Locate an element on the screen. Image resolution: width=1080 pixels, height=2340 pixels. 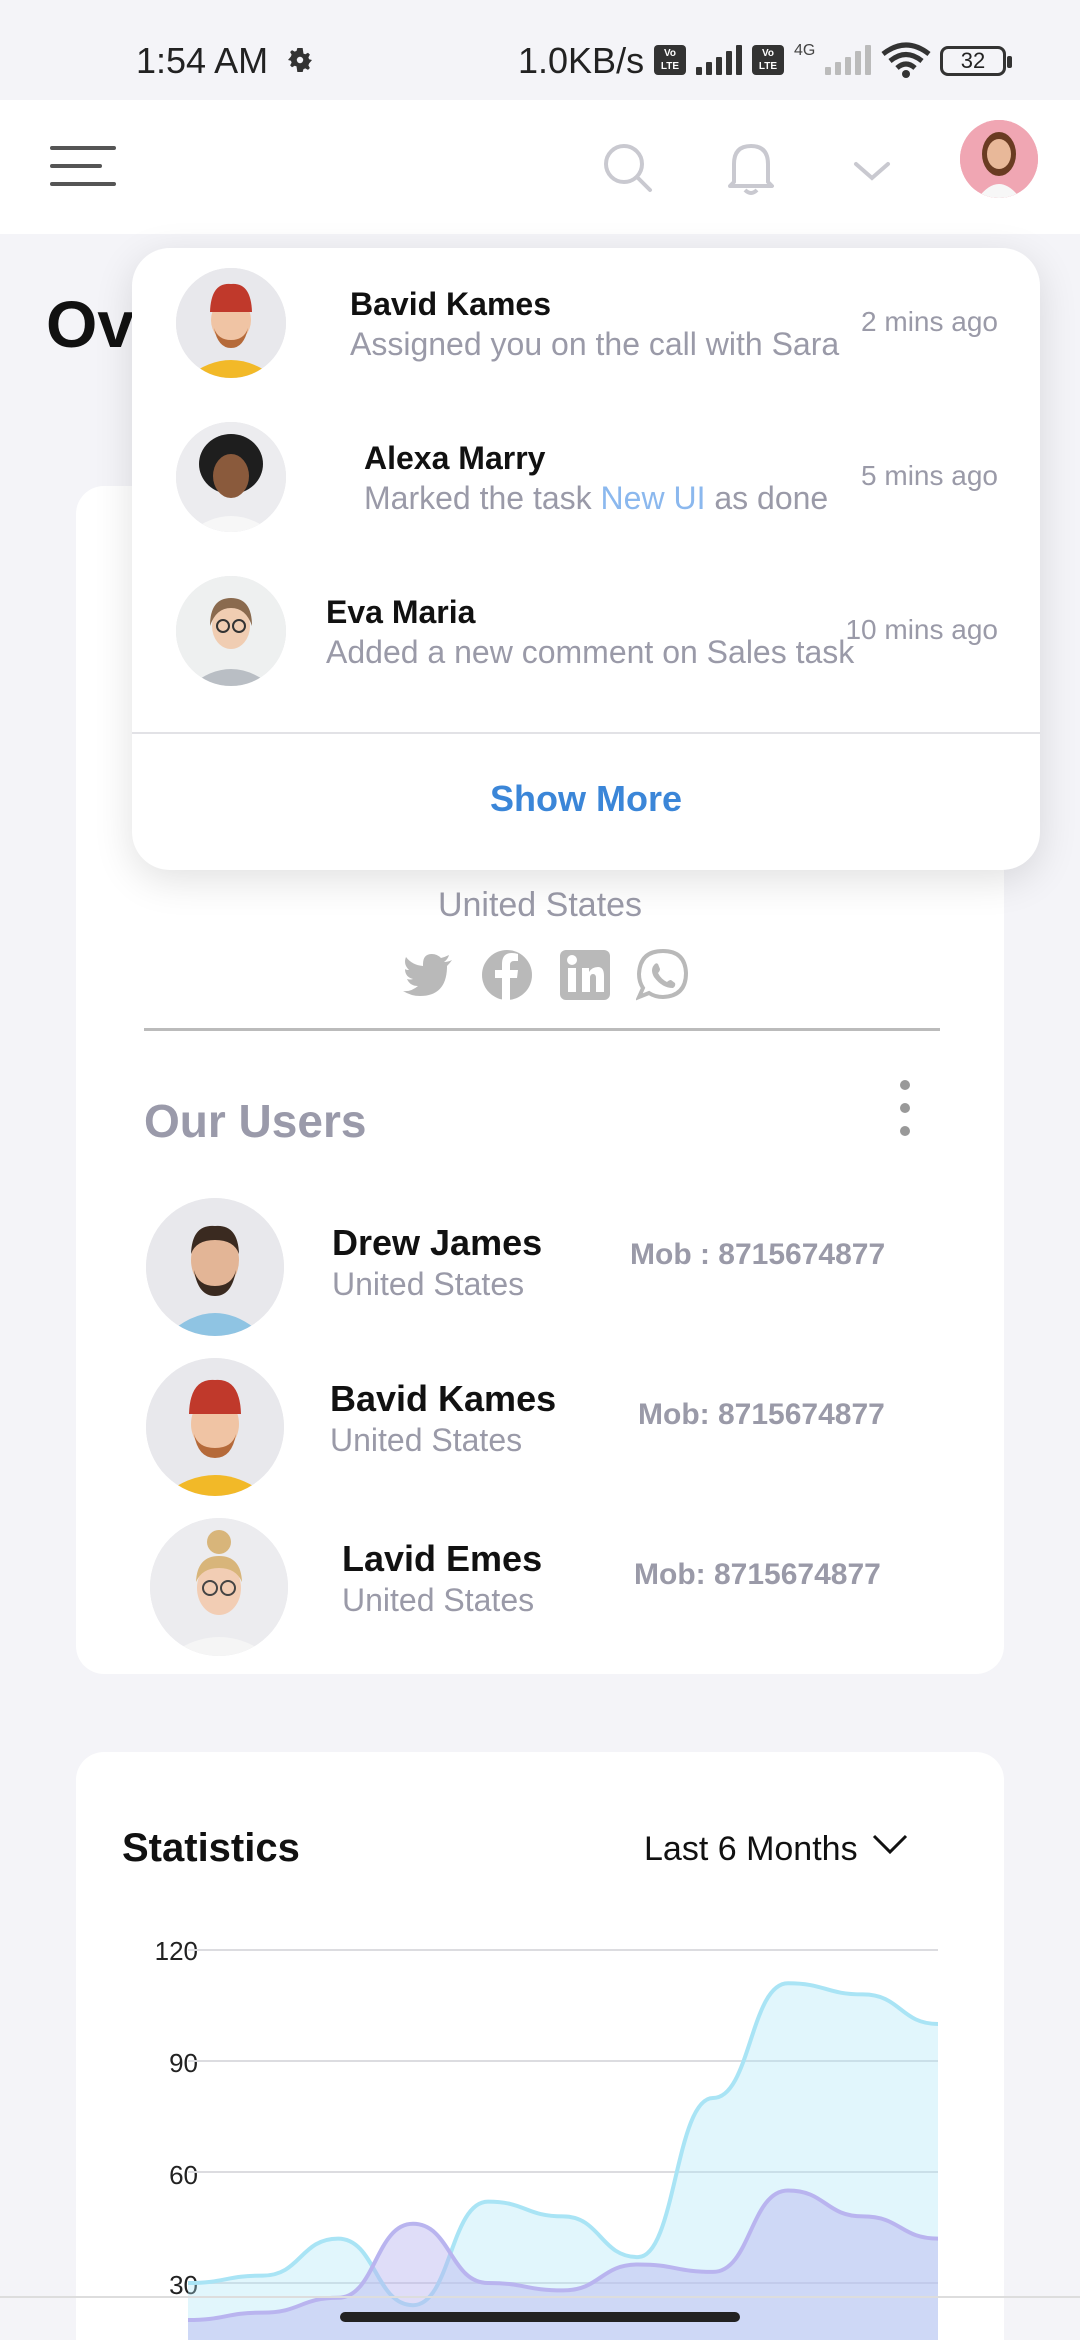
linkedin-icon is located at coordinates (585, 975).